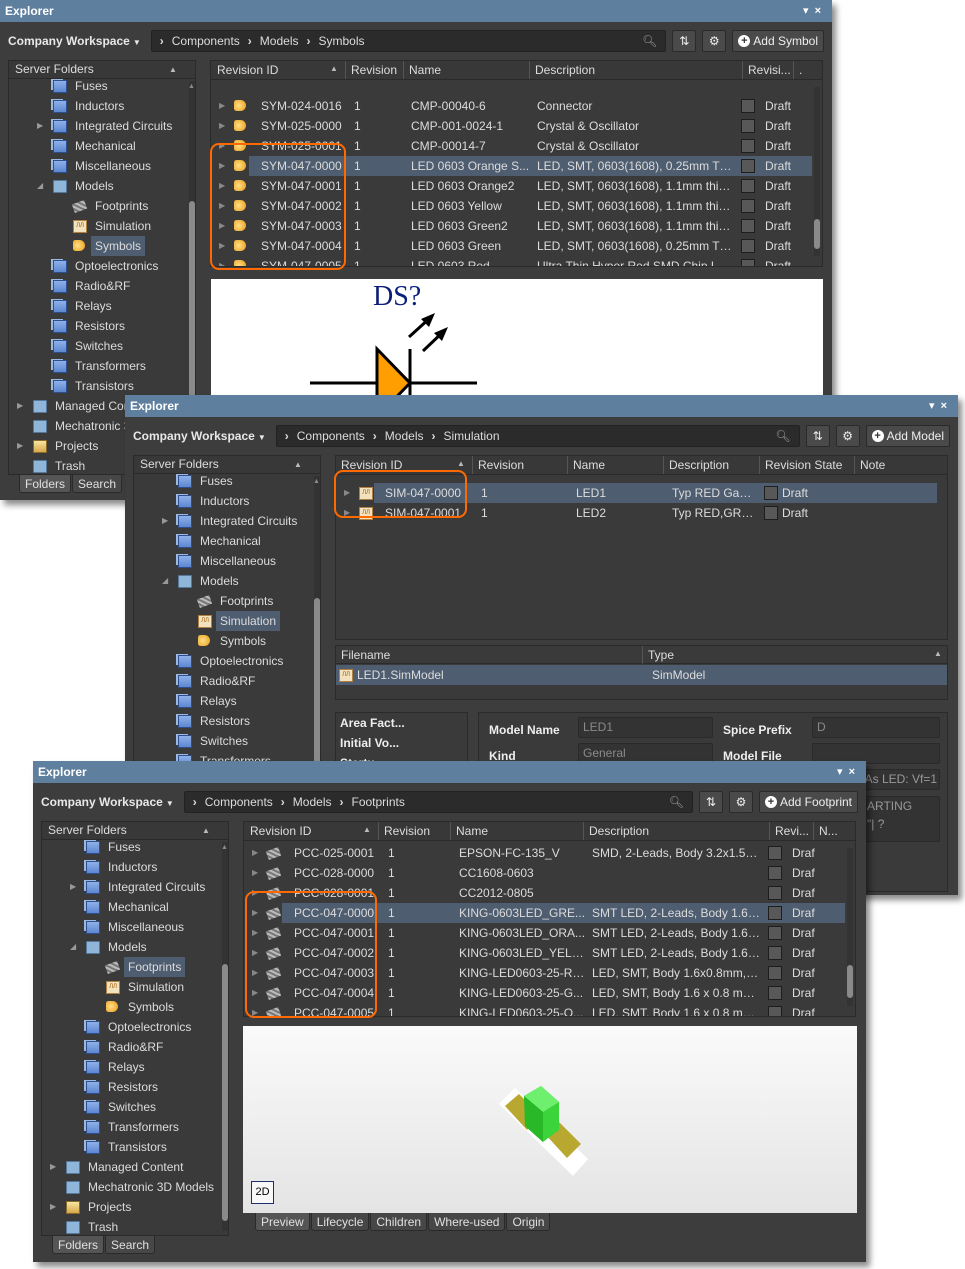 The image size is (965, 1269). What do you see at coordinates (947, 406) in the screenshot?
I see `close-icon: ×` at bounding box center [947, 406].